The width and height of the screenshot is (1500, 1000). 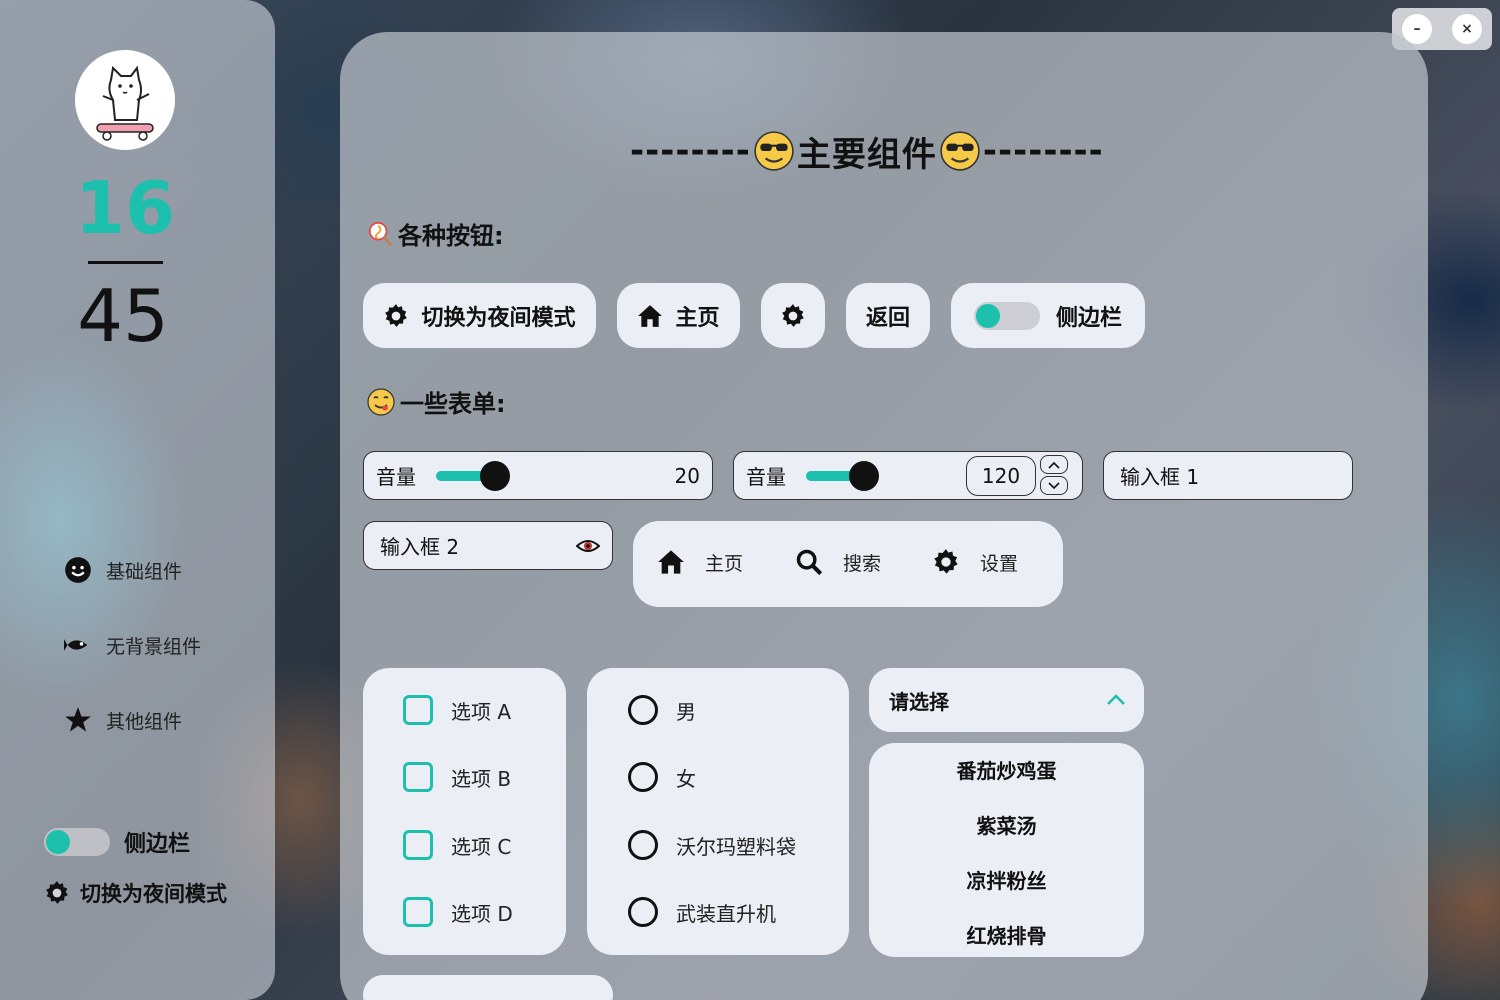 What do you see at coordinates (125, 103) in the screenshot?
I see `cat-skateboard-icon` at bounding box center [125, 103].